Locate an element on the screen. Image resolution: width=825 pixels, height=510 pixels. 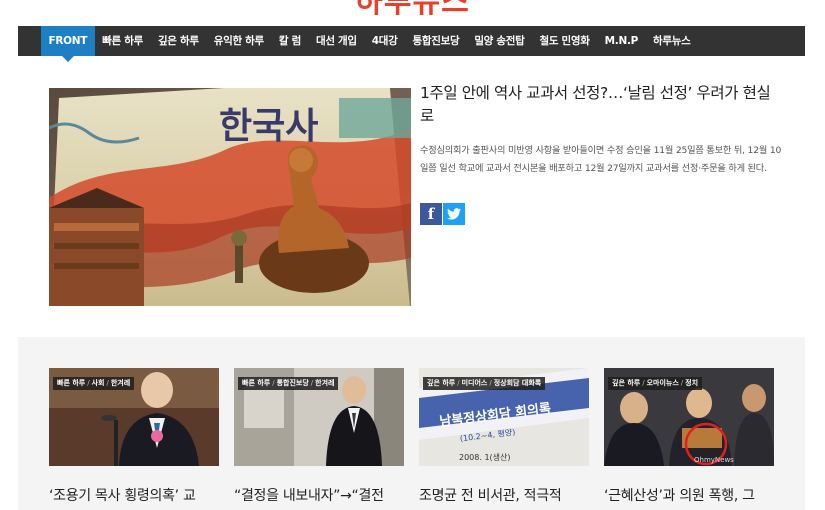
twitter-share-button is located at coordinates (454, 214).